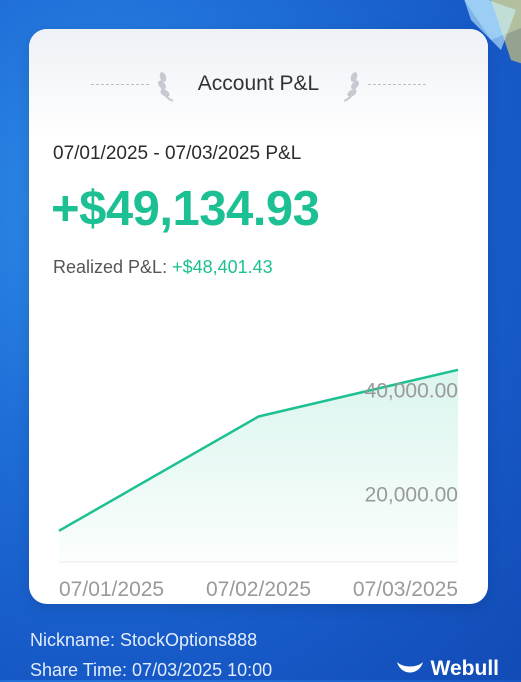 The width and height of the screenshot is (521, 682). Describe the element at coordinates (258, 85) in the screenshot. I see `card-title-row: Account P&L` at that location.